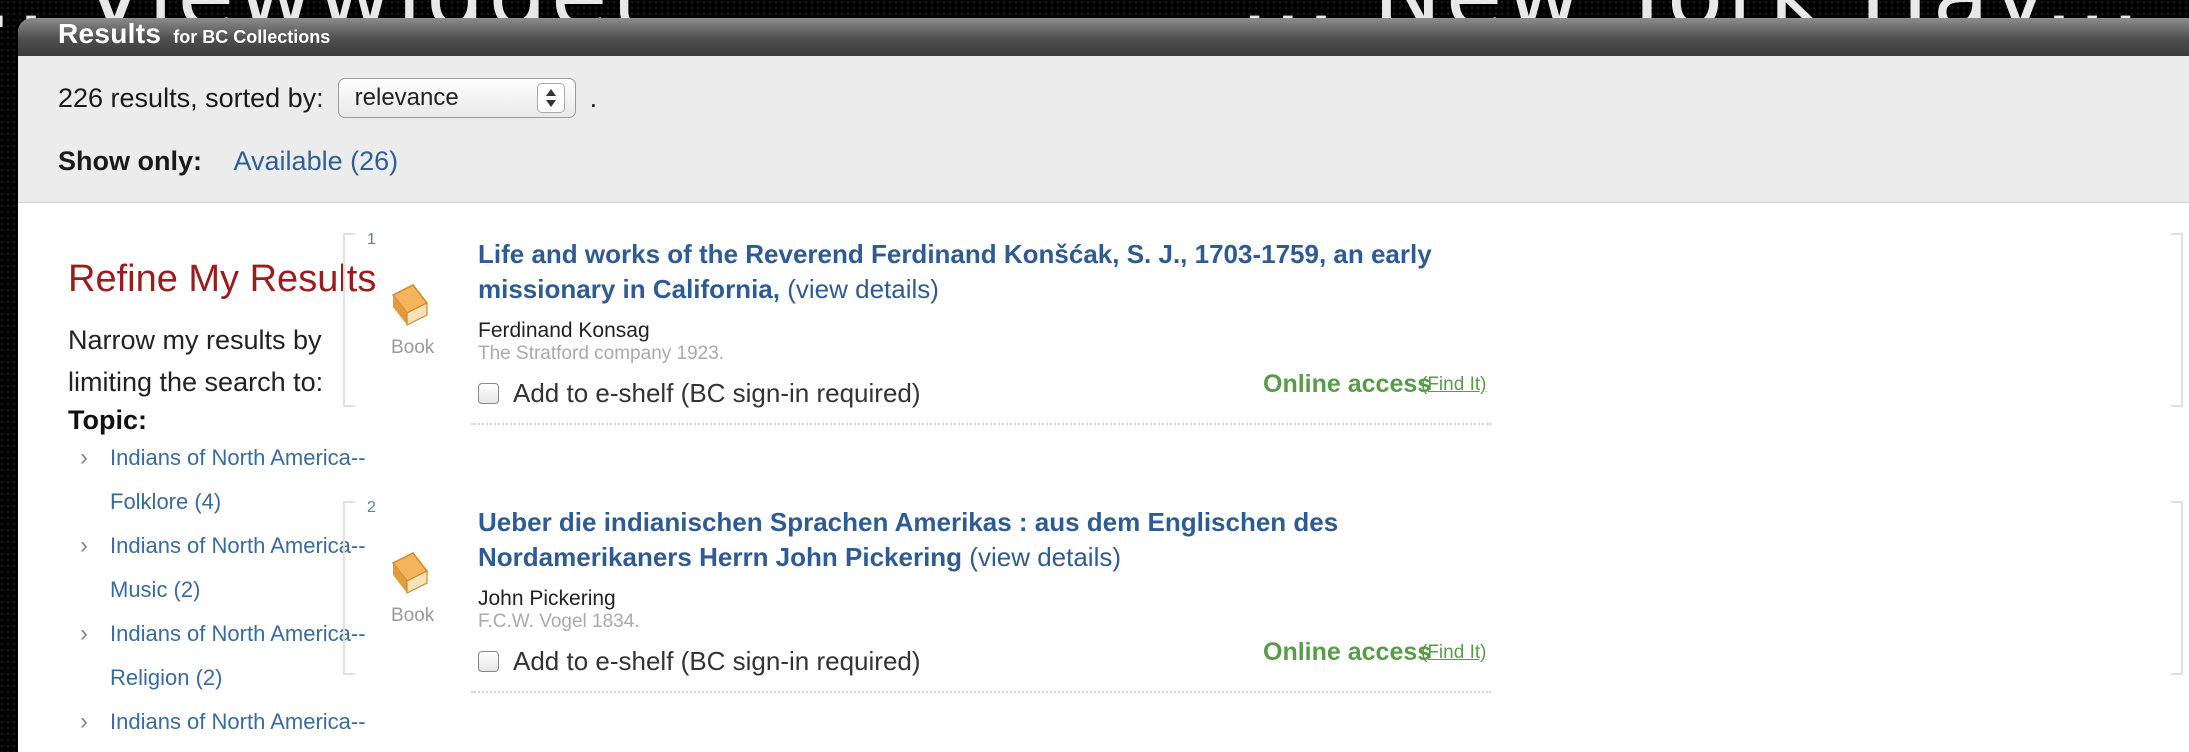 Image resolution: width=2189 pixels, height=752 pixels. I want to click on show-only-available-link: Available (26), so click(316, 161).